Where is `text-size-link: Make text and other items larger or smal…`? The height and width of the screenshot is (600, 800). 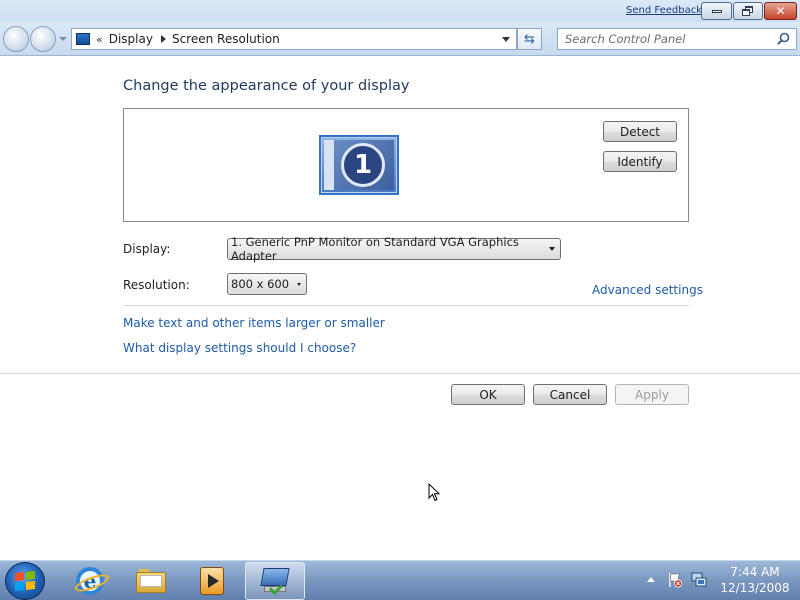
text-size-link: Make text and other items larger or smal… is located at coordinates (254, 323).